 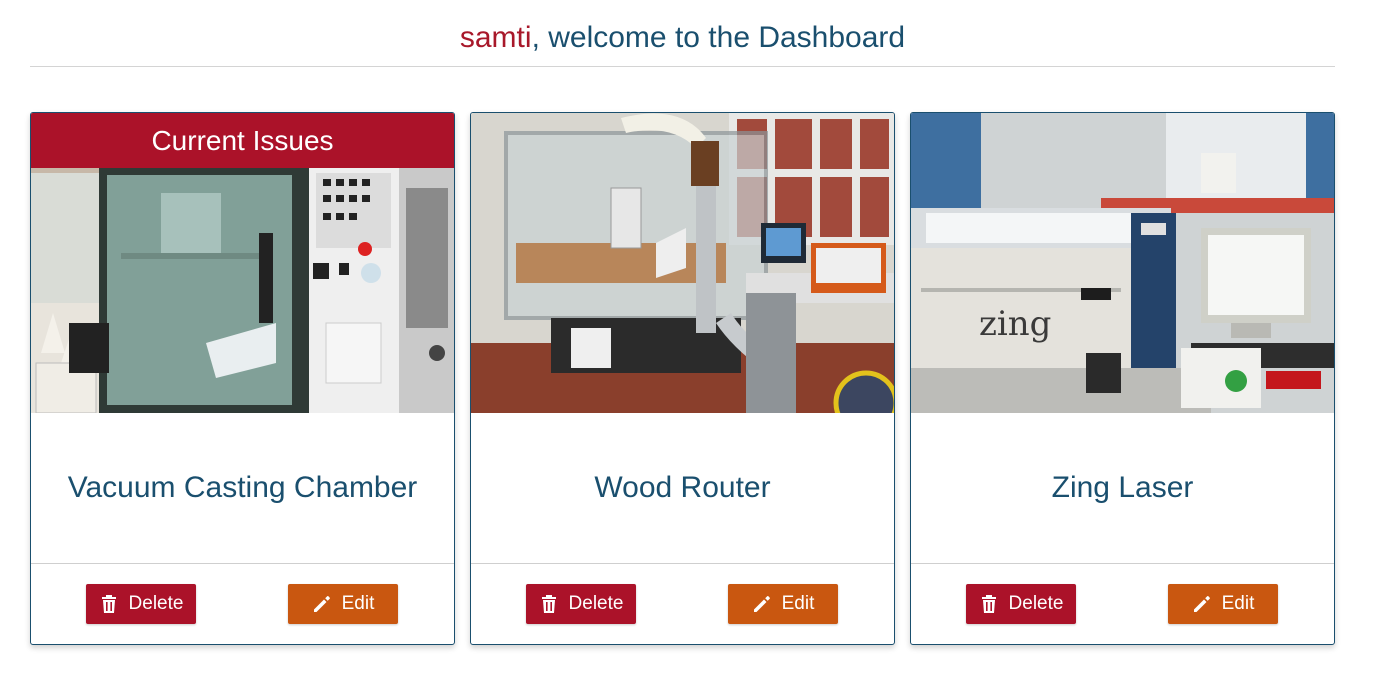 I want to click on card-title-area: Zing Laser, so click(x=1122, y=488).